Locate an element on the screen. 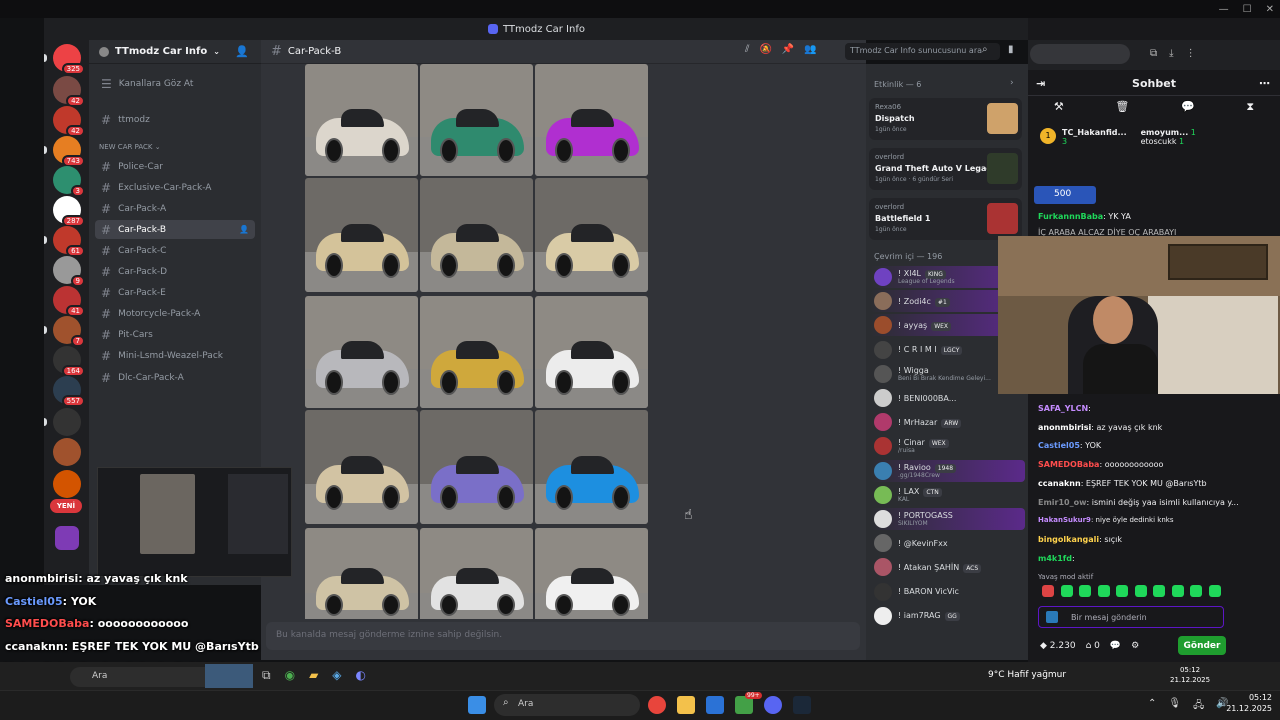 This screenshot has height=720, width=1280. discord-icon is located at coordinates (773, 705).